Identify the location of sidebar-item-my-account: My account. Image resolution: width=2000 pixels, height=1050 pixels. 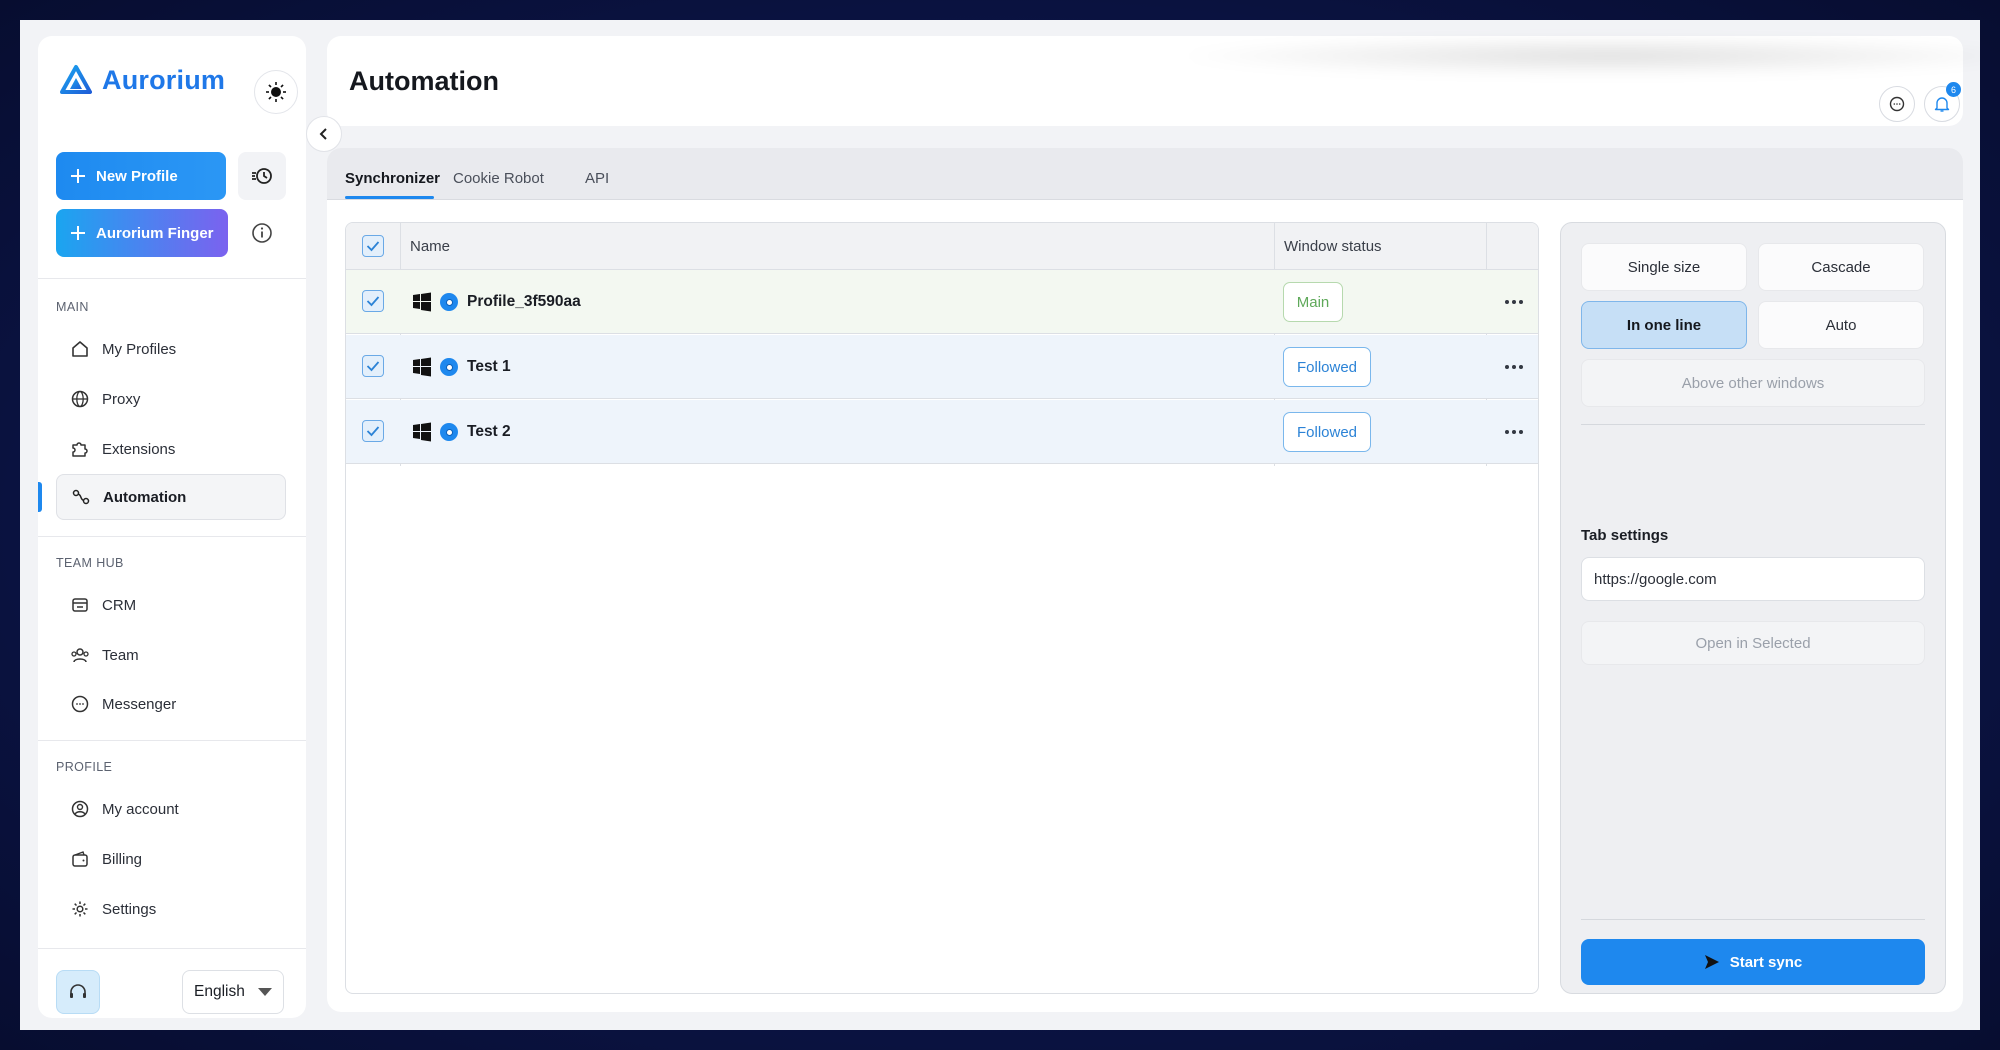
(171, 809).